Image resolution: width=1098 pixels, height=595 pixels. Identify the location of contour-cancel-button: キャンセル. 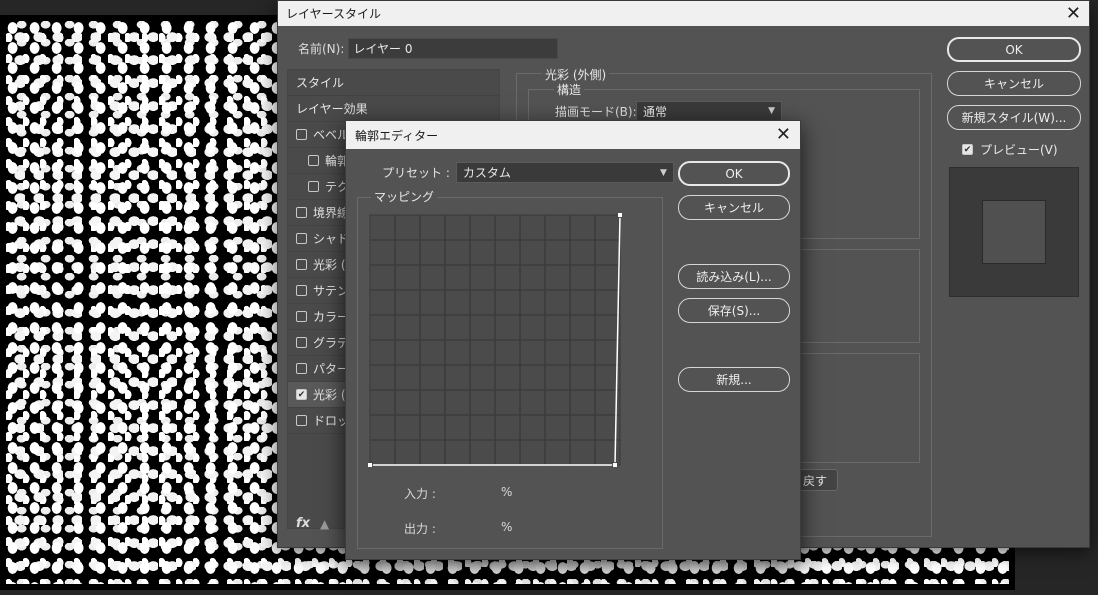
(734, 207).